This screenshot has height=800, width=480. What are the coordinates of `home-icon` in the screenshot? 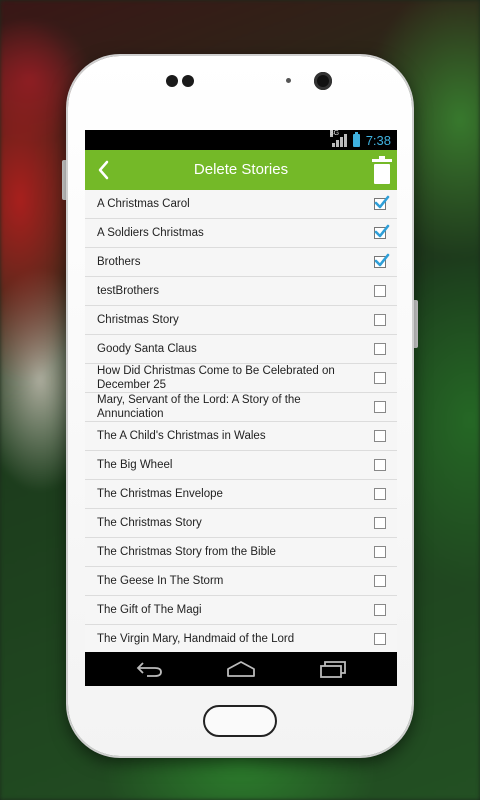 It's located at (241, 669).